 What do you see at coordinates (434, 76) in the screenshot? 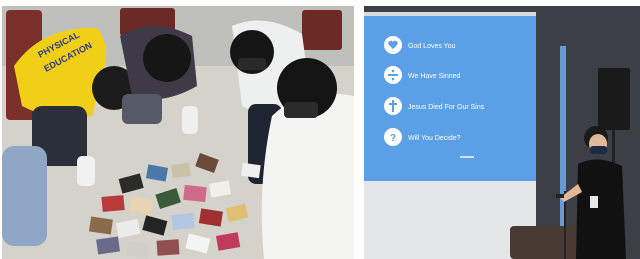
I see `slide-item-text: We Have Sinned` at bounding box center [434, 76].